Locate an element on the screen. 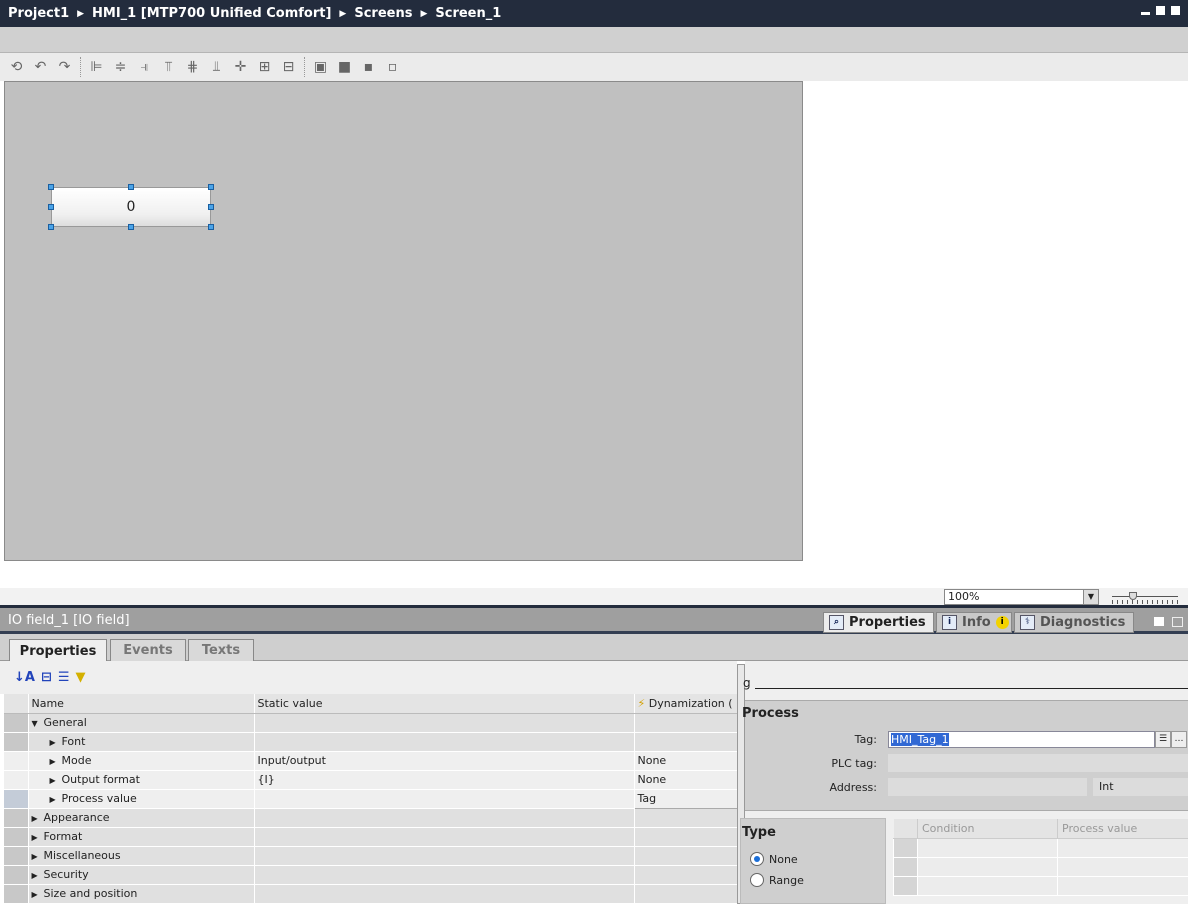 This screenshot has height=904, width=1188. filter-icon: ▼ is located at coordinates (81, 677).